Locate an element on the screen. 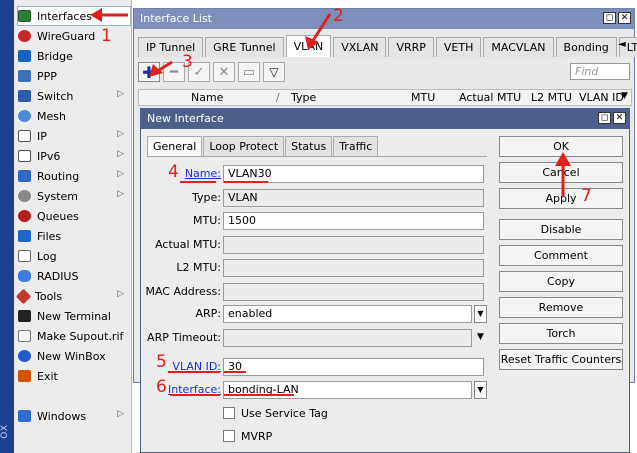 The width and height of the screenshot is (637, 453). column-mtu: MTU is located at coordinates (423, 97).